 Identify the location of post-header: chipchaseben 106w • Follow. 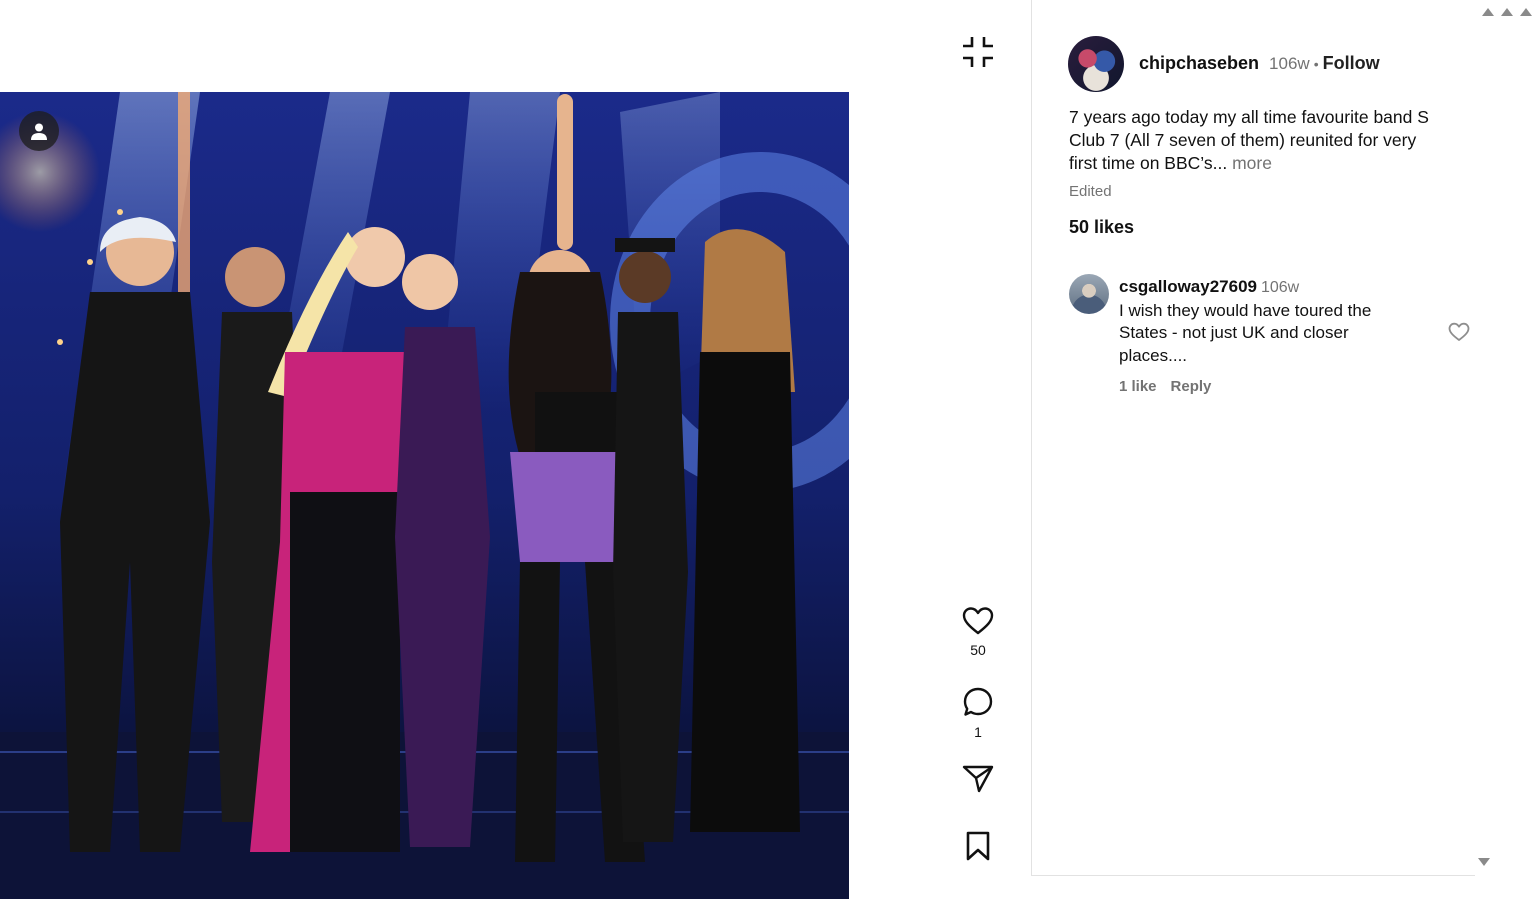
(1259, 63).